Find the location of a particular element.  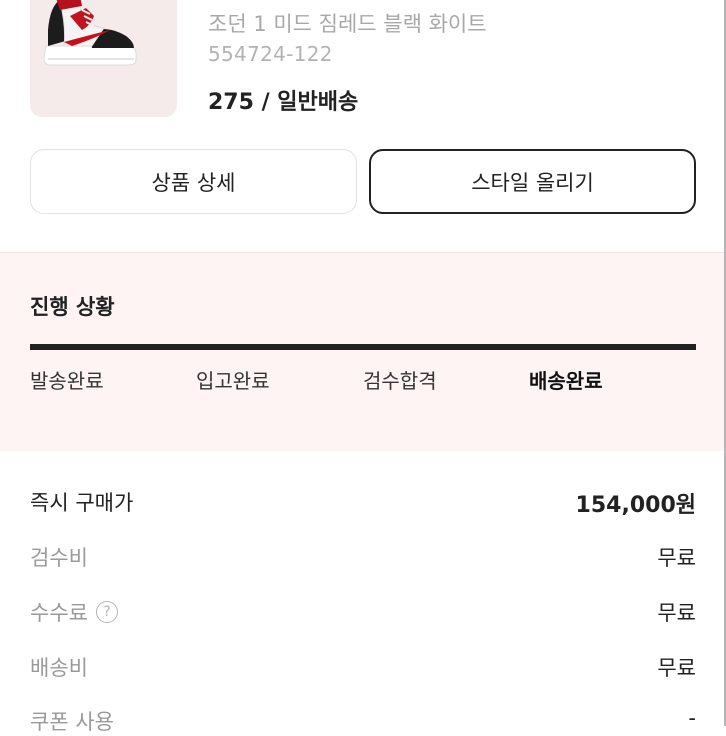

sneaker-image is located at coordinates (90, 33).